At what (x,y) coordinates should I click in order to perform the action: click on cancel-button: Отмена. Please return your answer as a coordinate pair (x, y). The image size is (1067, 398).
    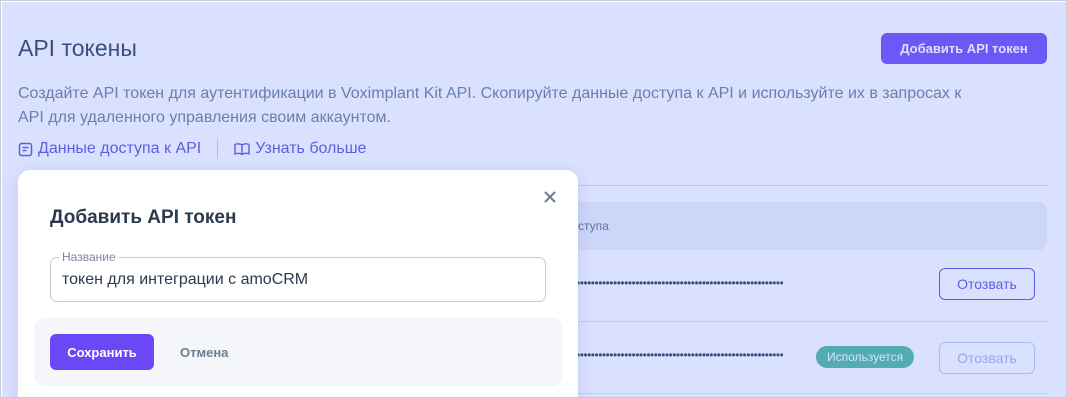
    Looking at the image, I should click on (204, 352).